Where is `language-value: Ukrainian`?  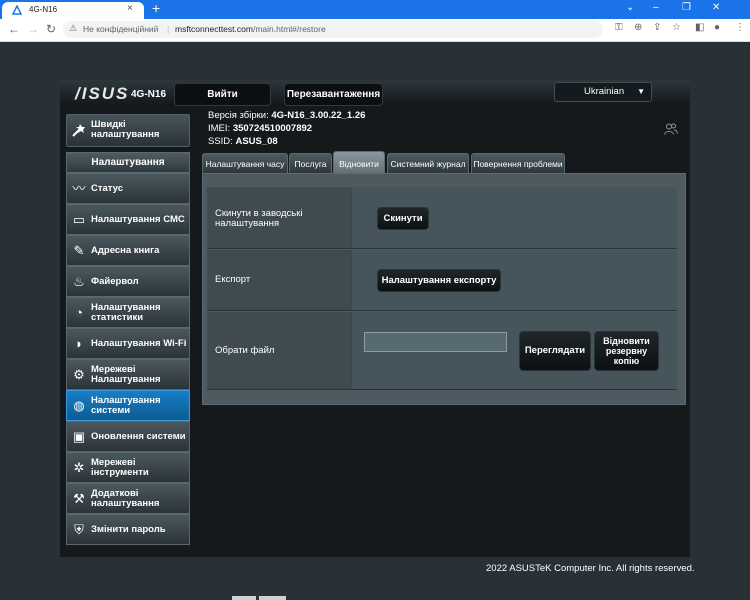 language-value: Ukrainian is located at coordinates (604, 91).